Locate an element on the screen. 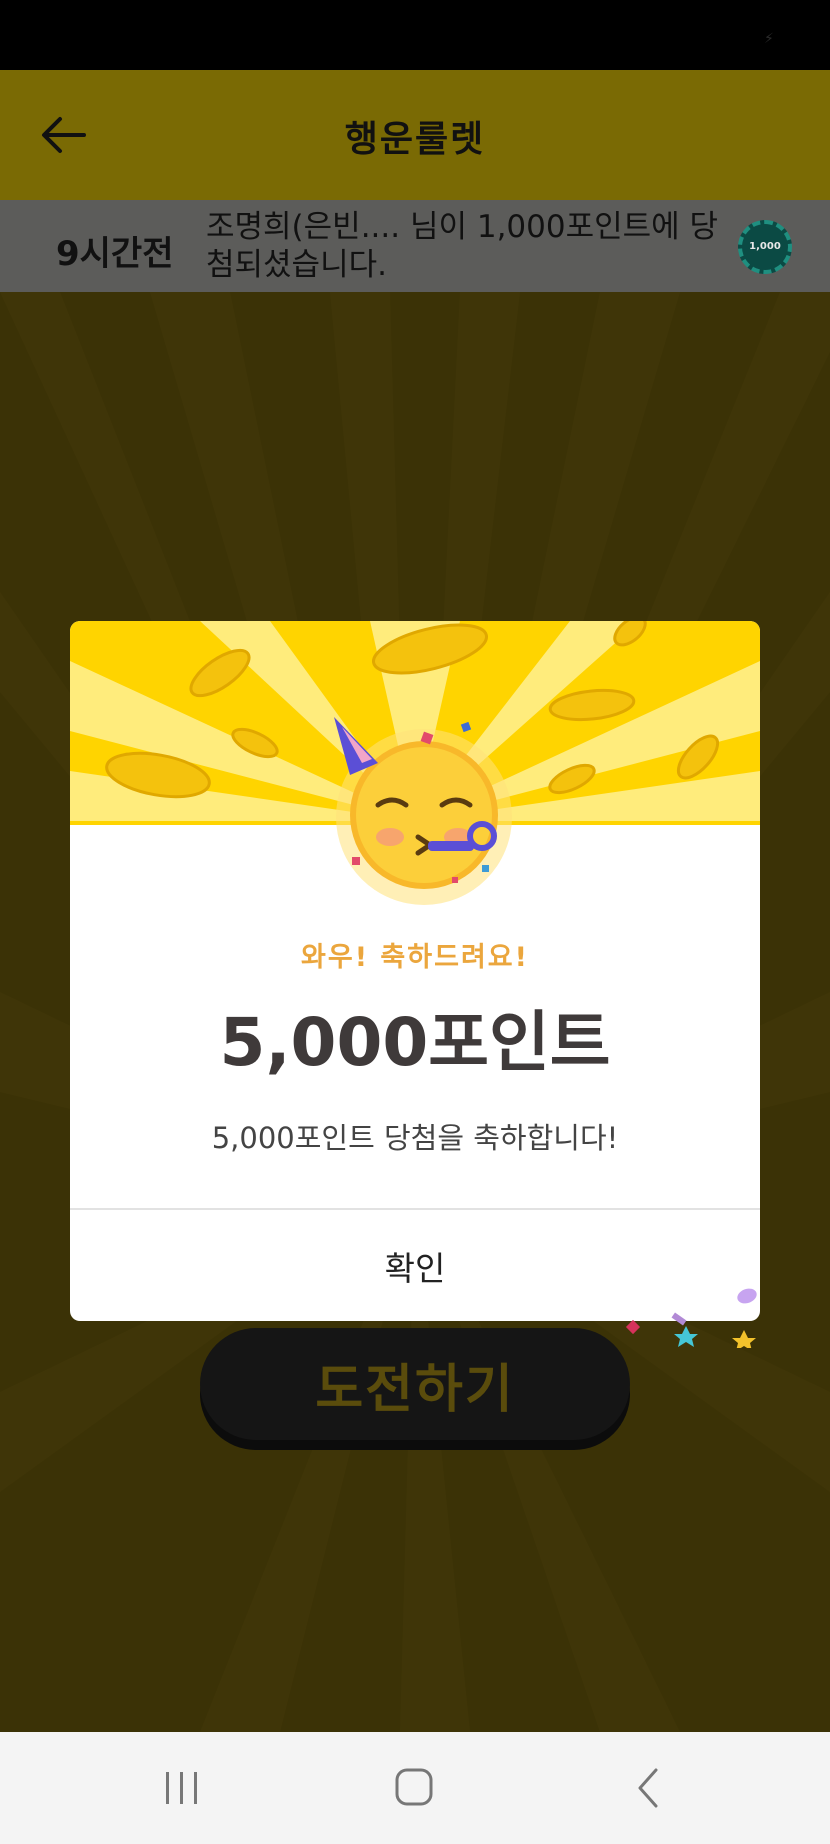 Image resolution: width=830 pixels, height=1844 pixels. chip-value: 1,000 is located at coordinates (765, 246).